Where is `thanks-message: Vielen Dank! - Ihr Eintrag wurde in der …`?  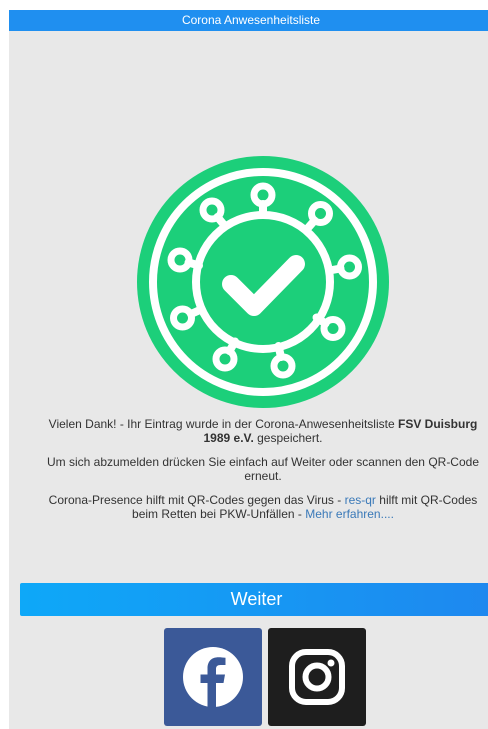
thanks-message: Vielen Dank! - Ihr Eintrag wurde in der … is located at coordinates (262, 431).